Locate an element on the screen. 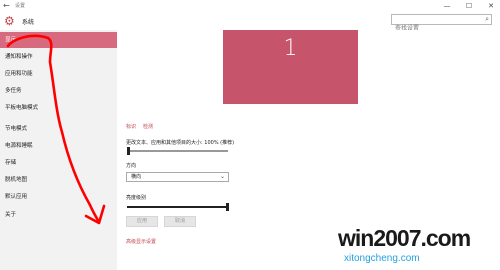 This screenshot has height=270, width=500. watermark-logo: win2007.com xitongcheng.com is located at coordinates (412, 247).